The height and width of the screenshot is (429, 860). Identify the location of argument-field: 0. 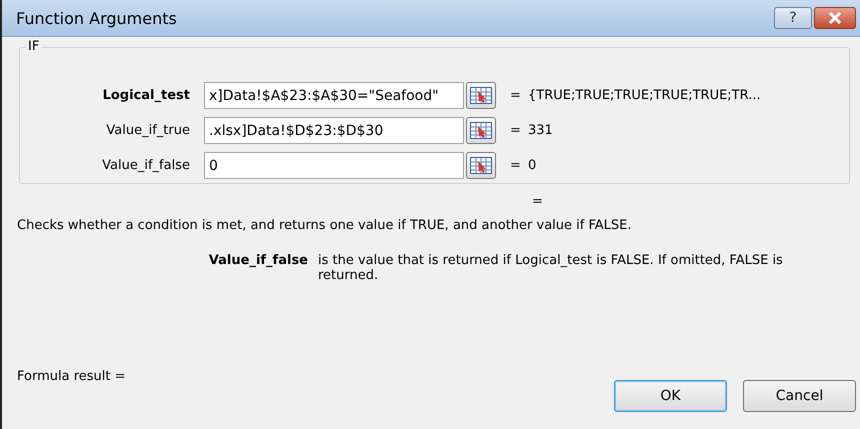
(334, 165).